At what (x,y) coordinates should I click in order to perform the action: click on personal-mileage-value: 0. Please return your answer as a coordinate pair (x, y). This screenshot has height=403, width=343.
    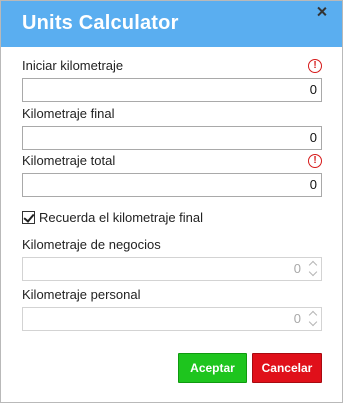
    Looking at the image, I should click on (297, 318).